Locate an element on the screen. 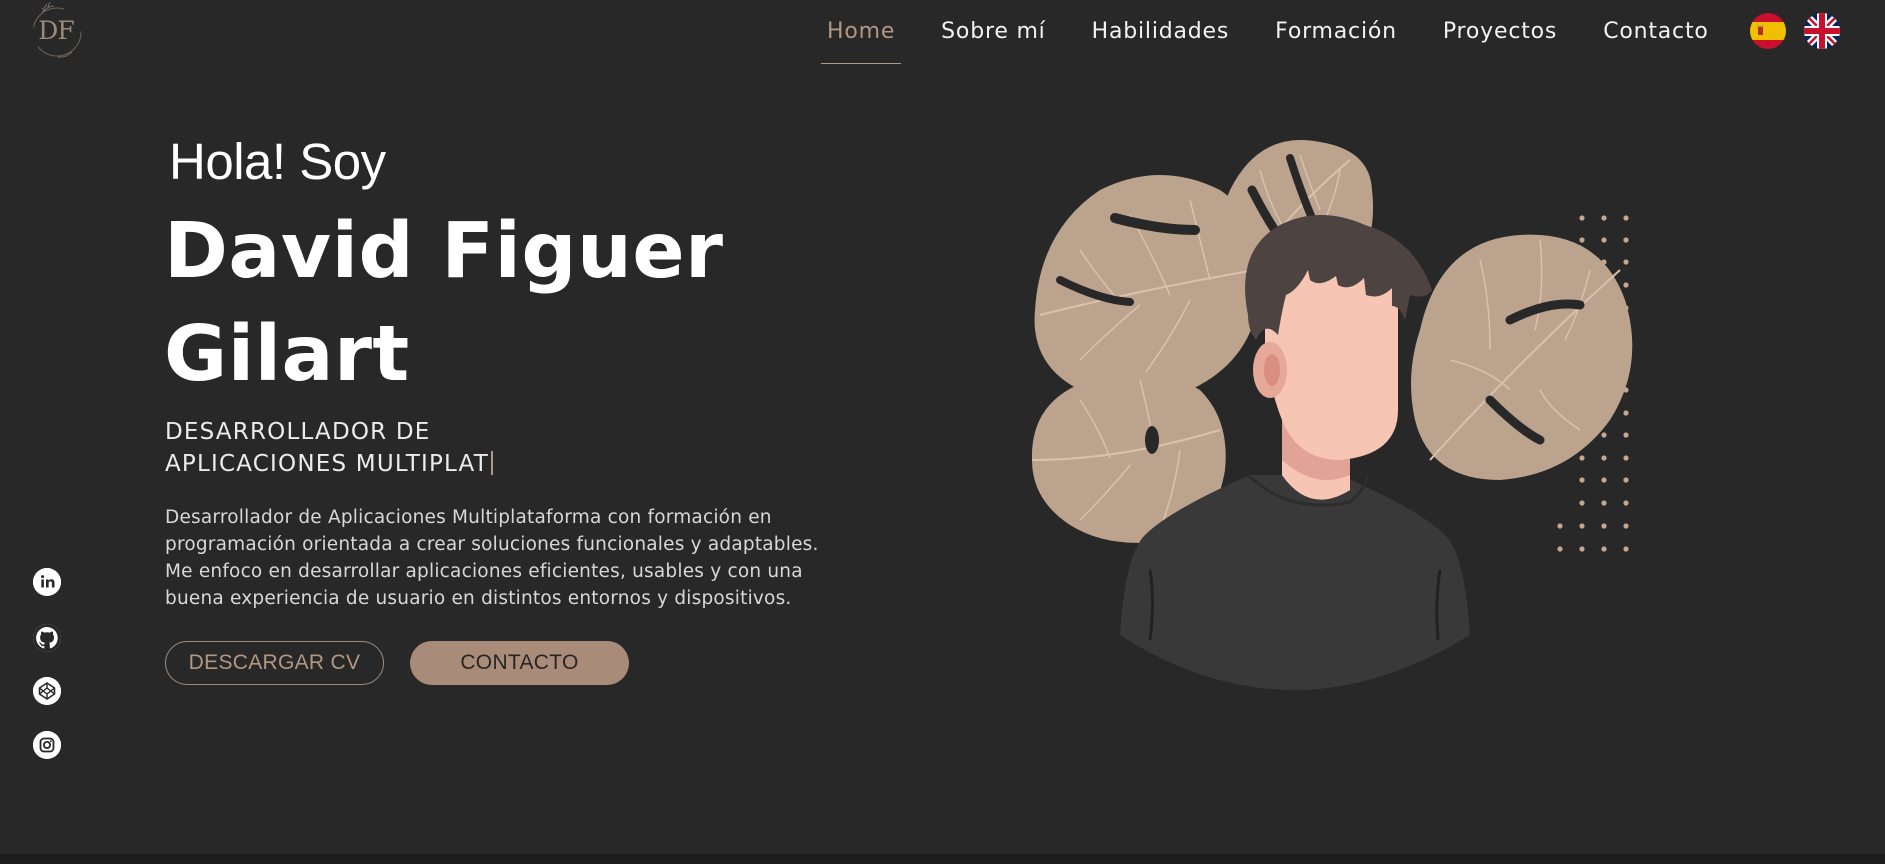  download-cv-button: DESCARGAR CV is located at coordinates (274, 663).